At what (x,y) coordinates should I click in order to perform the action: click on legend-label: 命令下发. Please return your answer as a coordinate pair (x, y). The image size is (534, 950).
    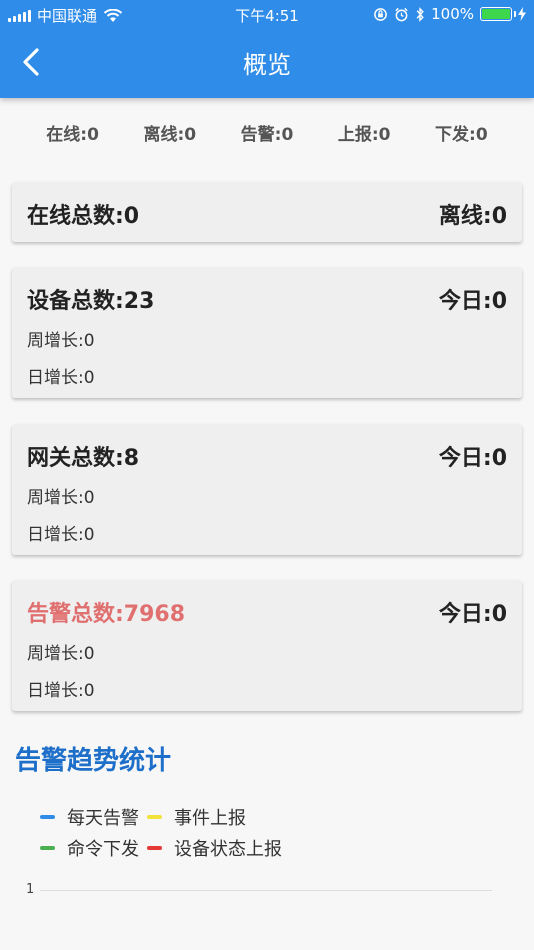
    Looking at the image, I should click on (103, 849).